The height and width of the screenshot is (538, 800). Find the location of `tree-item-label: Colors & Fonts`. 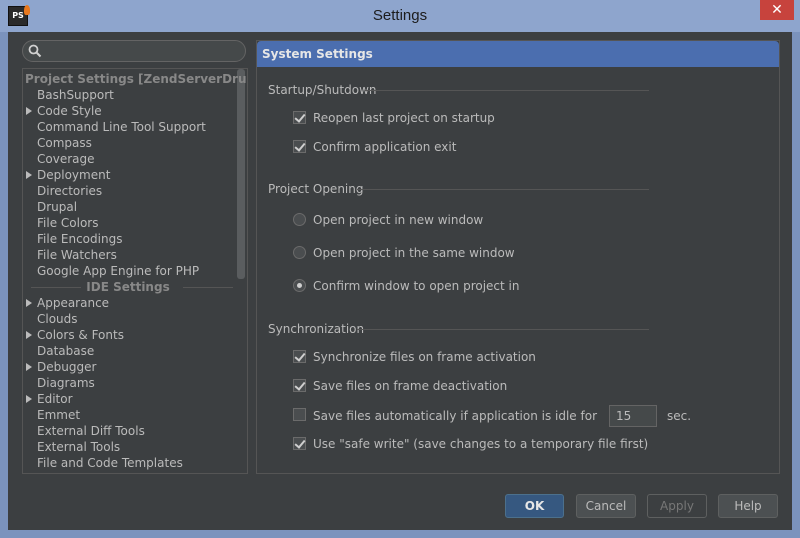

tree-item-label: Colors & Fonts is located at coordinates (80, 335).